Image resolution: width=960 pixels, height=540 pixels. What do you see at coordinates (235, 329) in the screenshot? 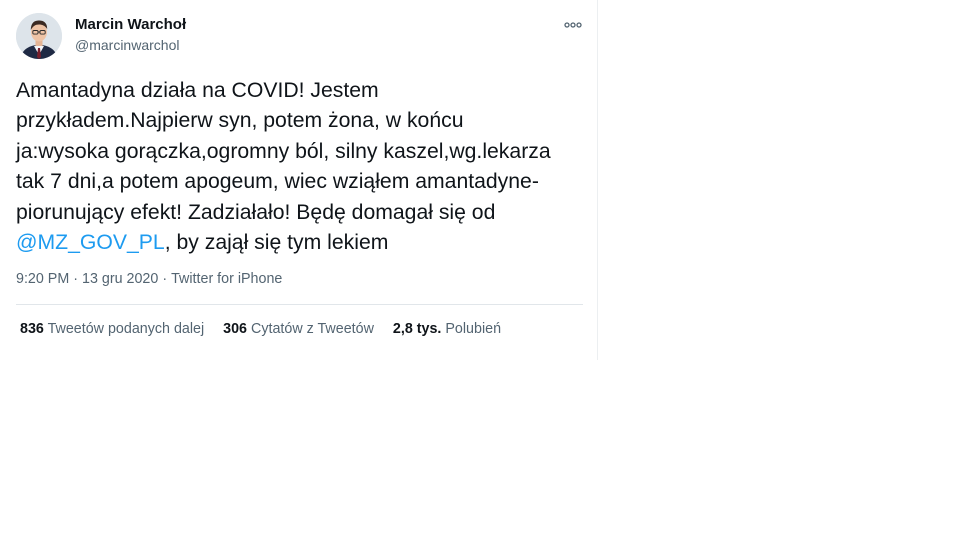
I see `quotes-count: 306` at bounding box center [235, 329].